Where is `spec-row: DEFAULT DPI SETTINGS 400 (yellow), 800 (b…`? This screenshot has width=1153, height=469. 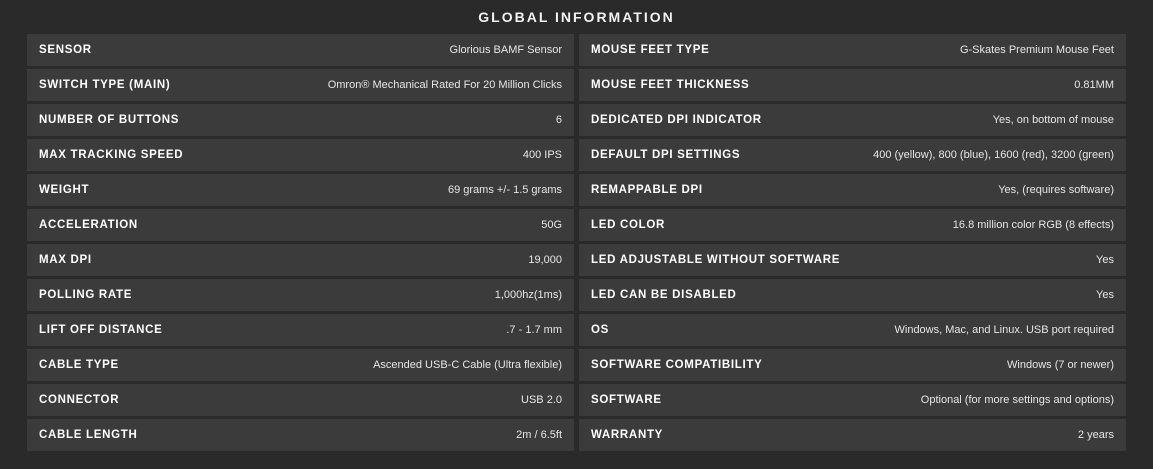
spec-row: DEFAULT DPI SETTINGS 400 (yellow), 800 (b… is located at coordinates (852, 155).